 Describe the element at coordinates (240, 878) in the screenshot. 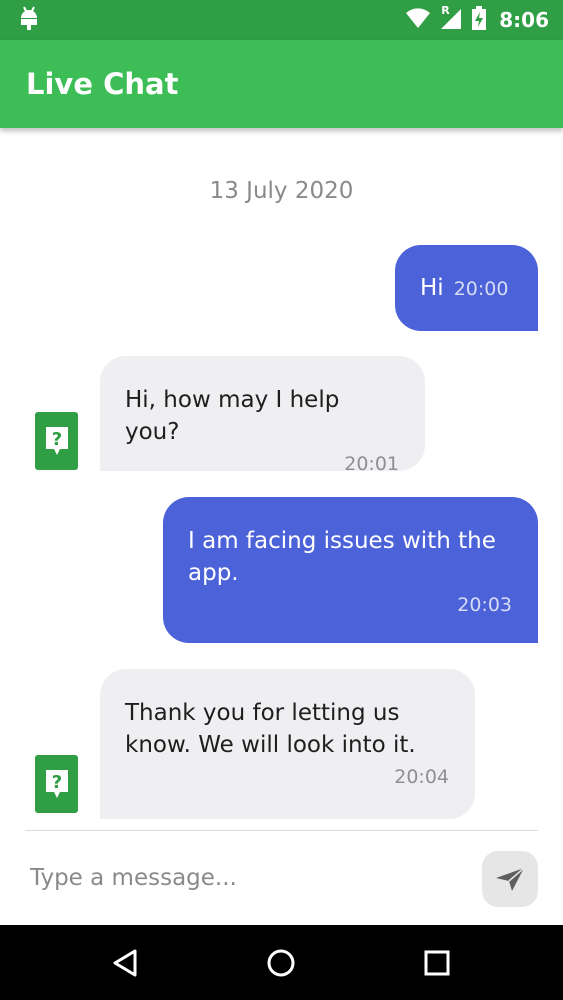

I see `message-input` at that location.